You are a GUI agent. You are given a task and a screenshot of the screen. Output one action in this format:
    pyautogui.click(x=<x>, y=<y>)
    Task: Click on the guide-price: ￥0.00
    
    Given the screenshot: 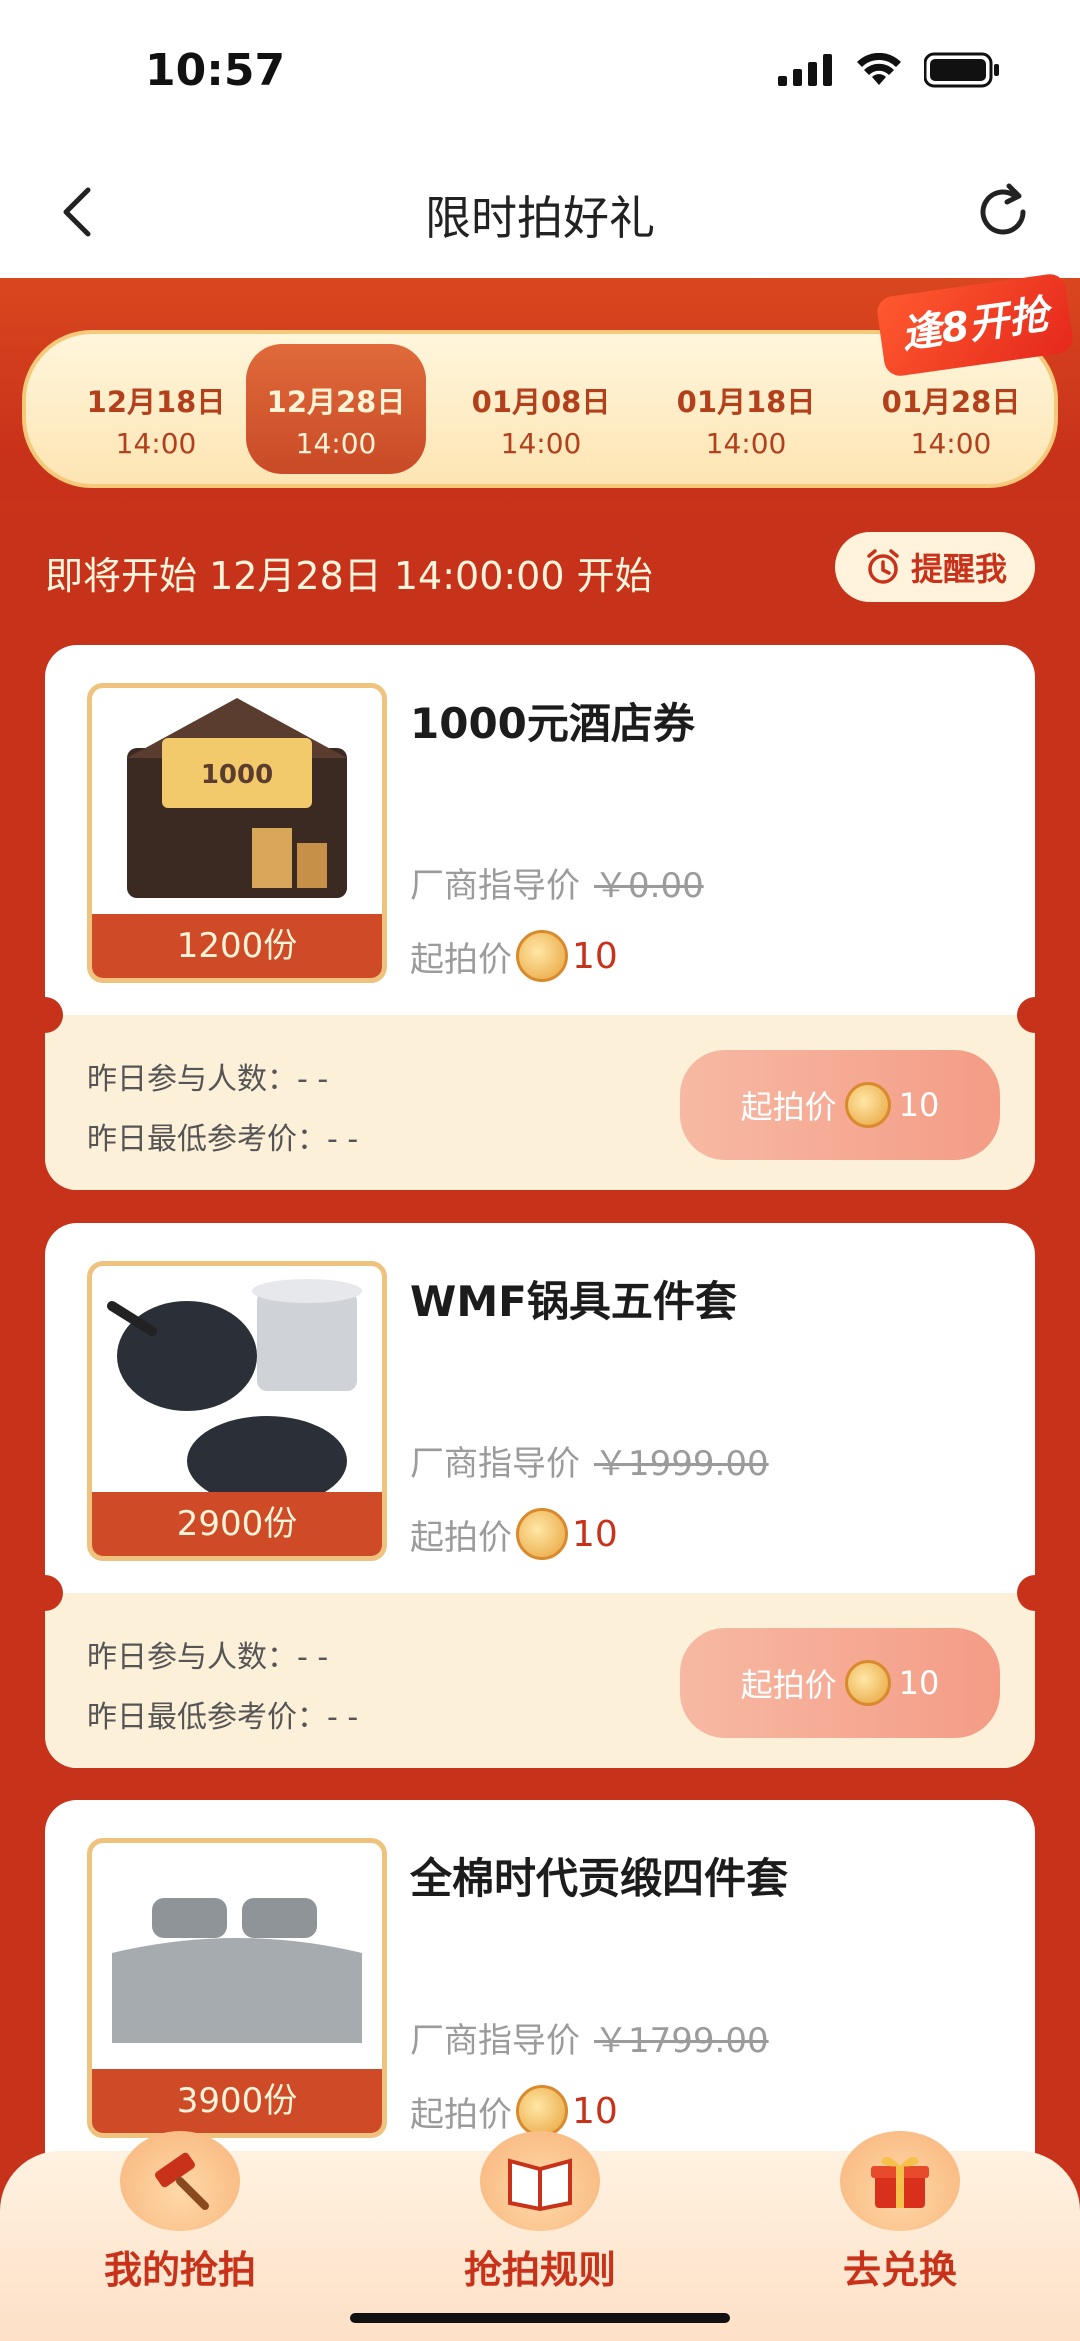 What is the action you would take?
    pyautogui.click(x=649, y=886)
    